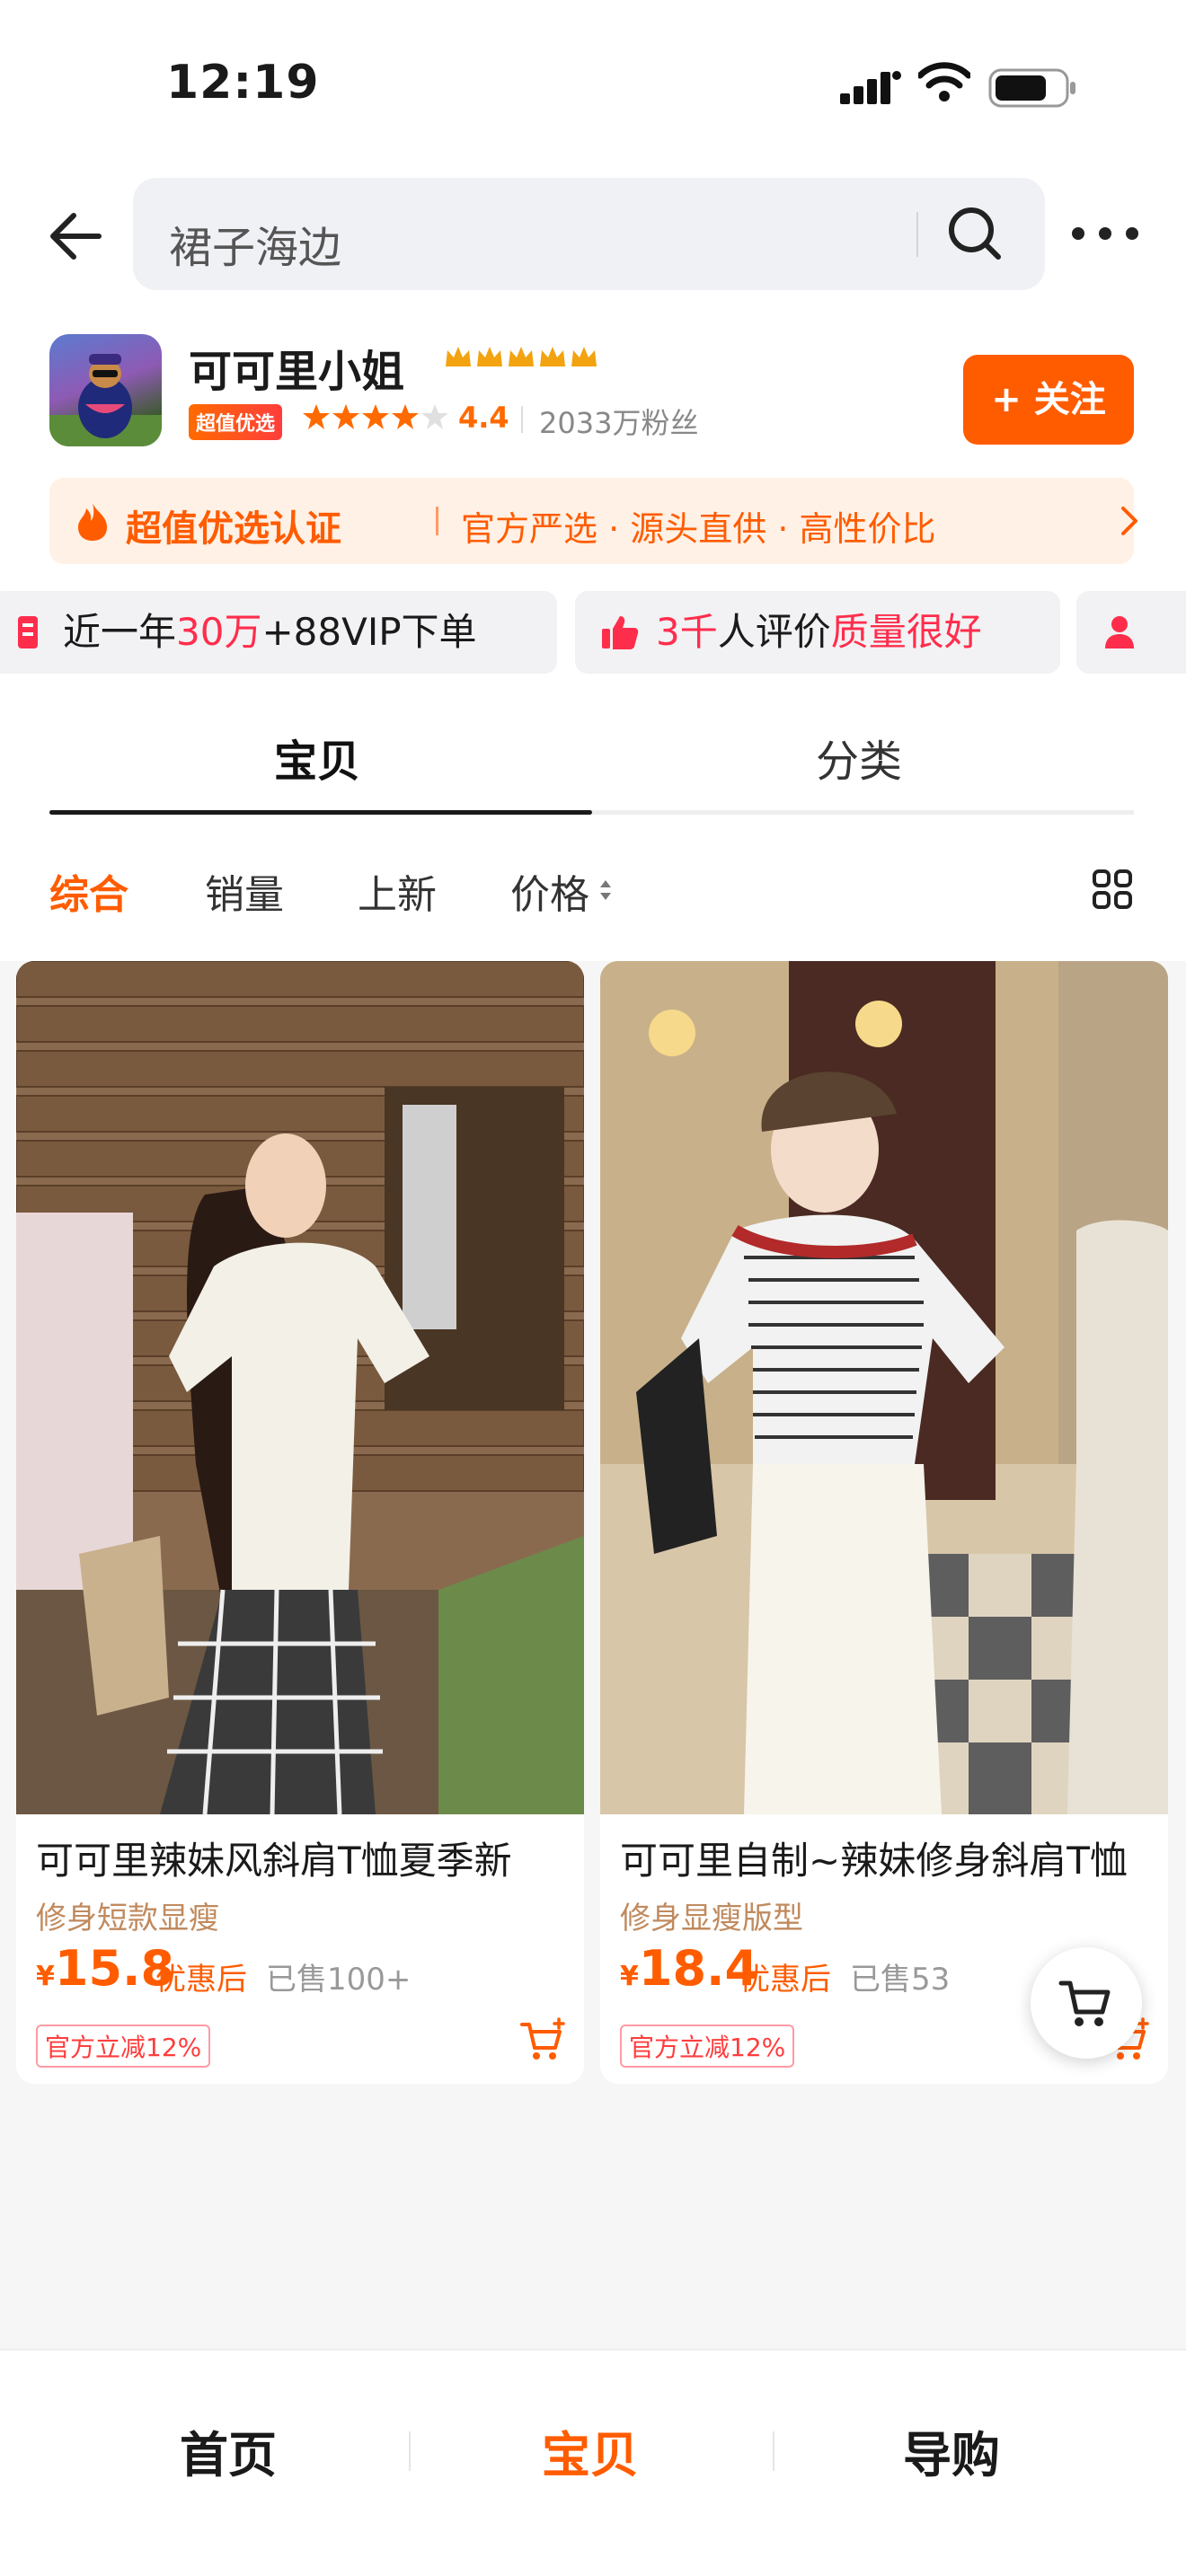 The width and height of the screenshot is (1186, 2576). I want to click on product-price: ¥18.4, so click(689, 1968).